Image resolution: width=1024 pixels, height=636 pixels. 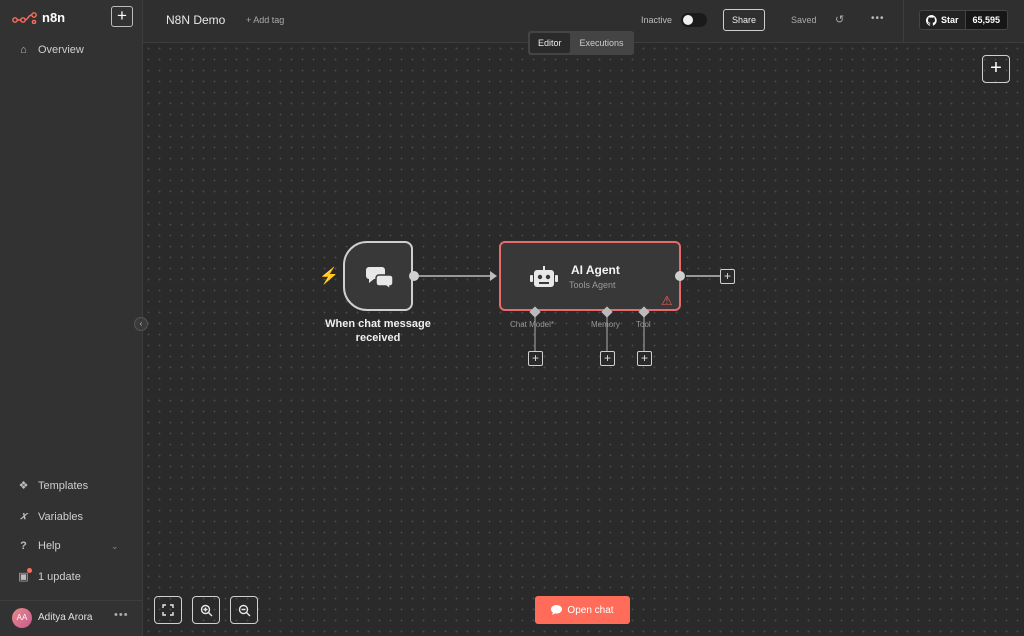 What do you see at coordinates (61, 50) in the screenshot?
I see `sidebar-item-label: Overview` at bounding box center [61, 50].